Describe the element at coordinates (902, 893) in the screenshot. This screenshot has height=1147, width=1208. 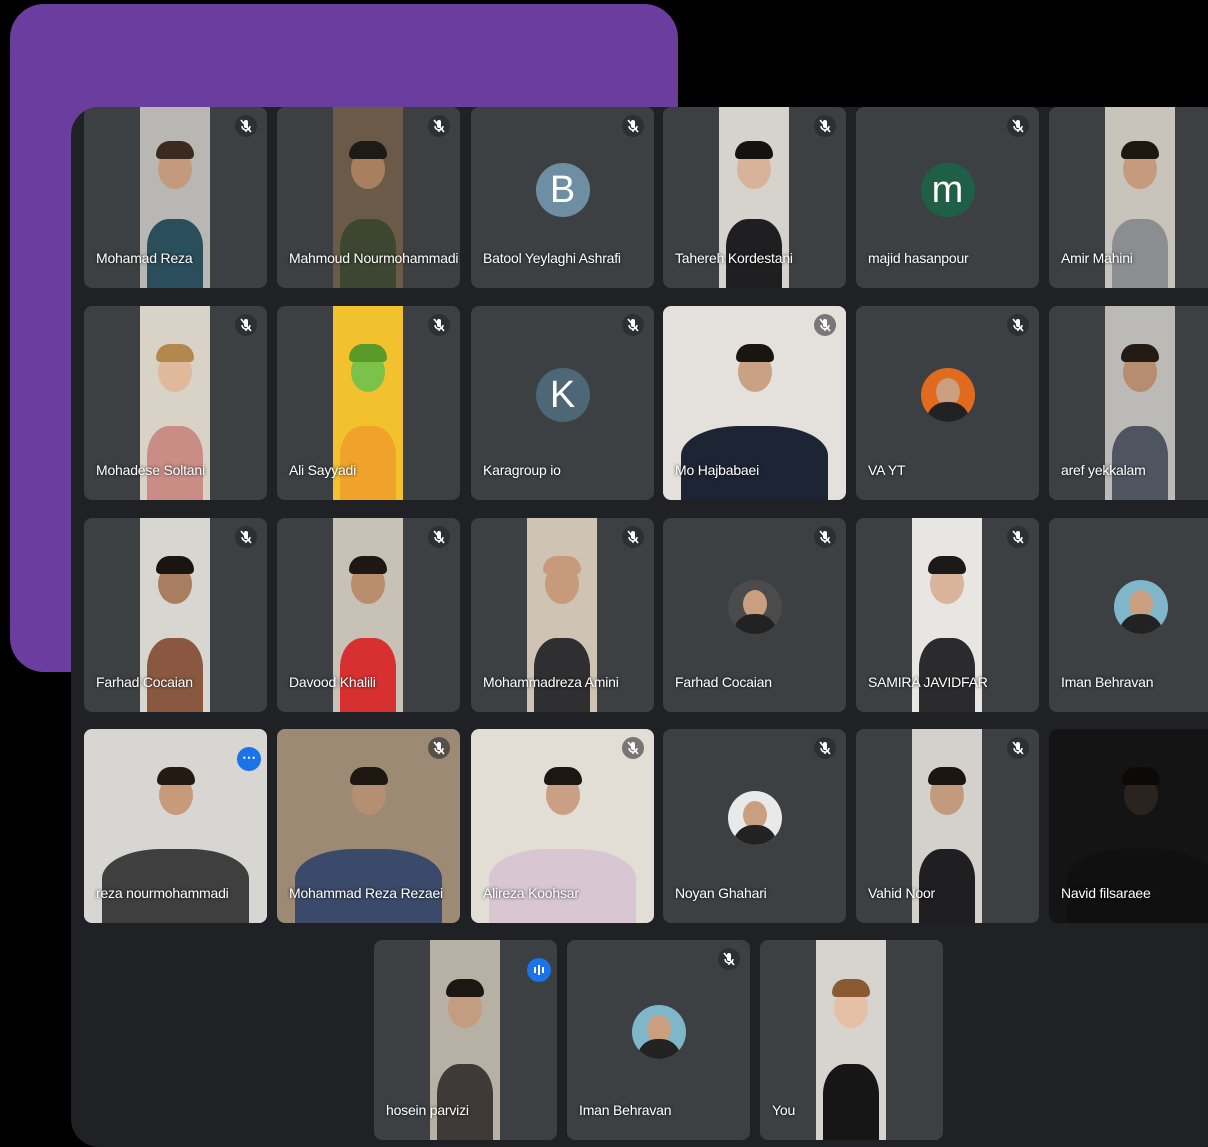
I see `participant-name: Vahid Noor` at that location.